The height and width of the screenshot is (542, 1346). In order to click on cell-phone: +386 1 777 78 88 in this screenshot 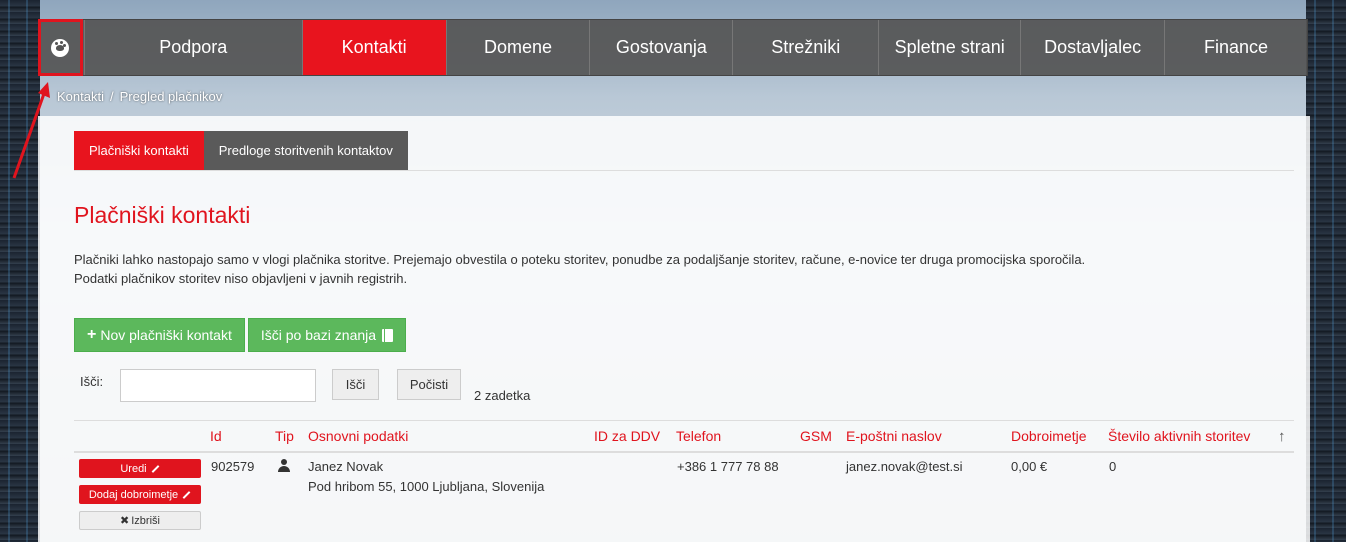, I will do `click(728, 466)`.